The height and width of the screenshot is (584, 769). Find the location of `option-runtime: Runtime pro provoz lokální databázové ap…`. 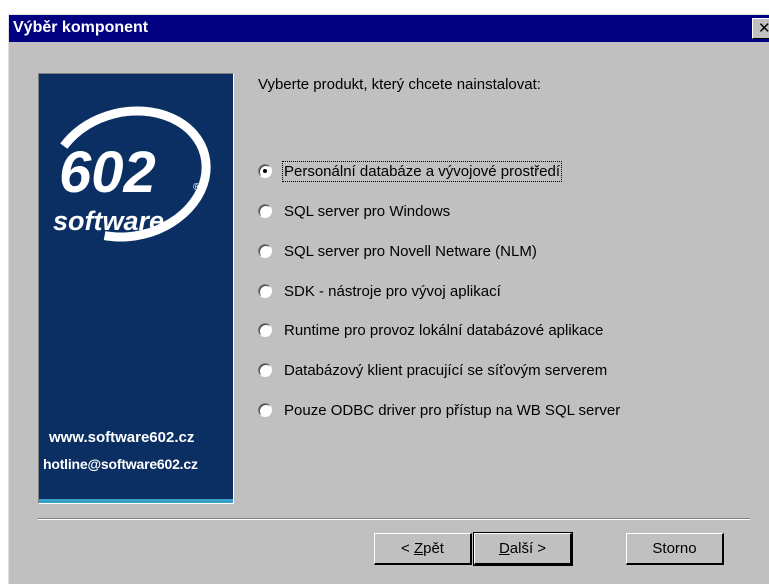

option-runtime: Runtime pro provoz lokální databázové ap… is located at coordinates (430, 330).